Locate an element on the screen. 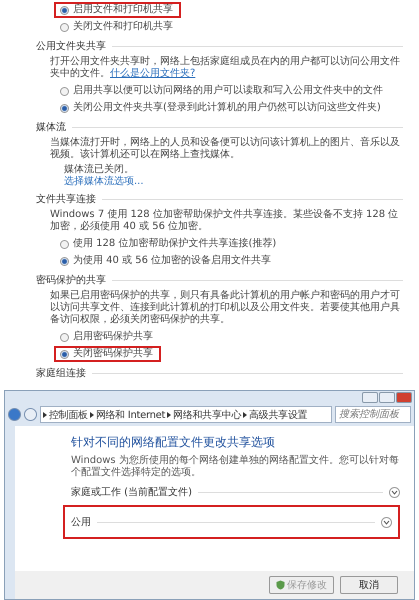  radio-option: 启用密码保护共享 is located at coordinates (107, 337).